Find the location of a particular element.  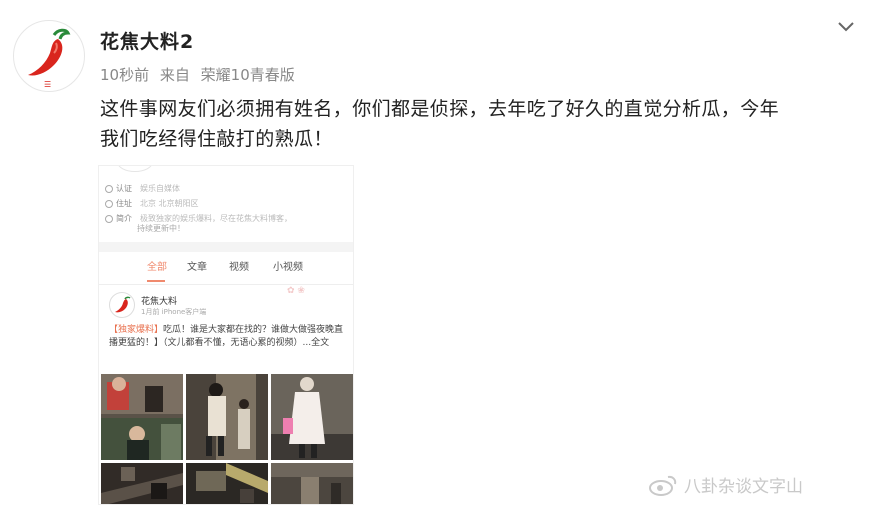

post-text-line-2: 我们吃经得住敲打的熟瓜！ is located at coordinates (216, 139).